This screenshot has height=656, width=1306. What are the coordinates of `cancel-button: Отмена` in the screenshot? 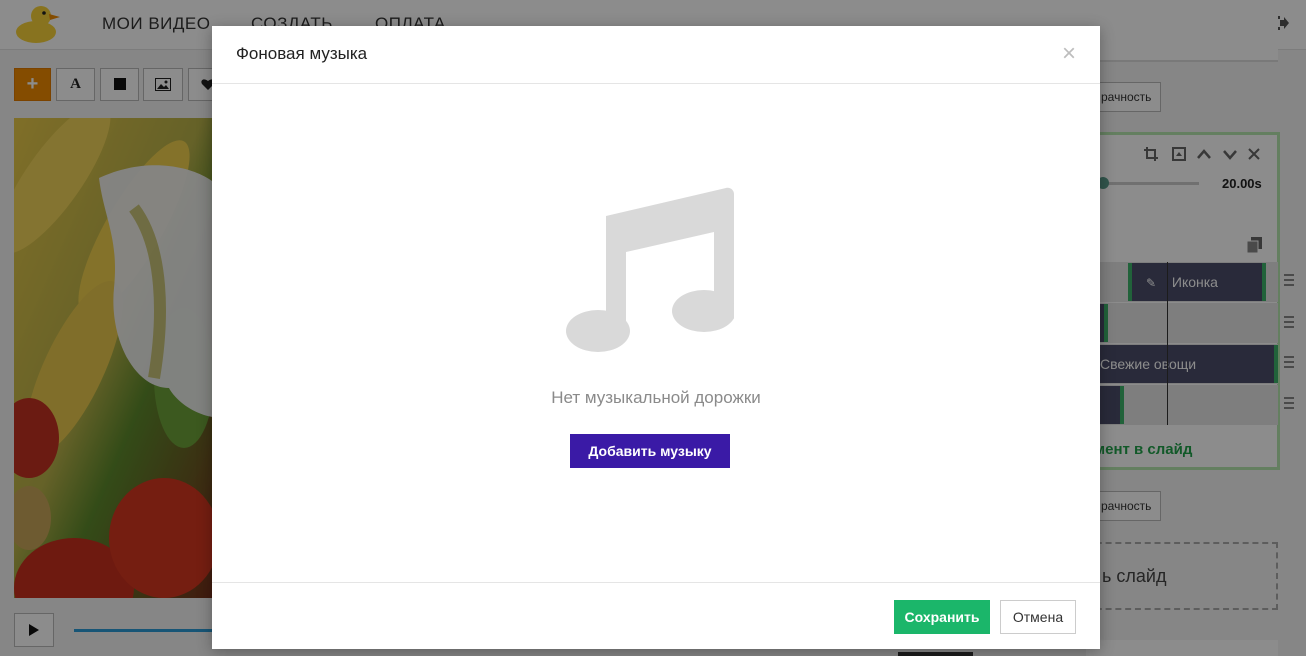 It's located at (1038, 617).